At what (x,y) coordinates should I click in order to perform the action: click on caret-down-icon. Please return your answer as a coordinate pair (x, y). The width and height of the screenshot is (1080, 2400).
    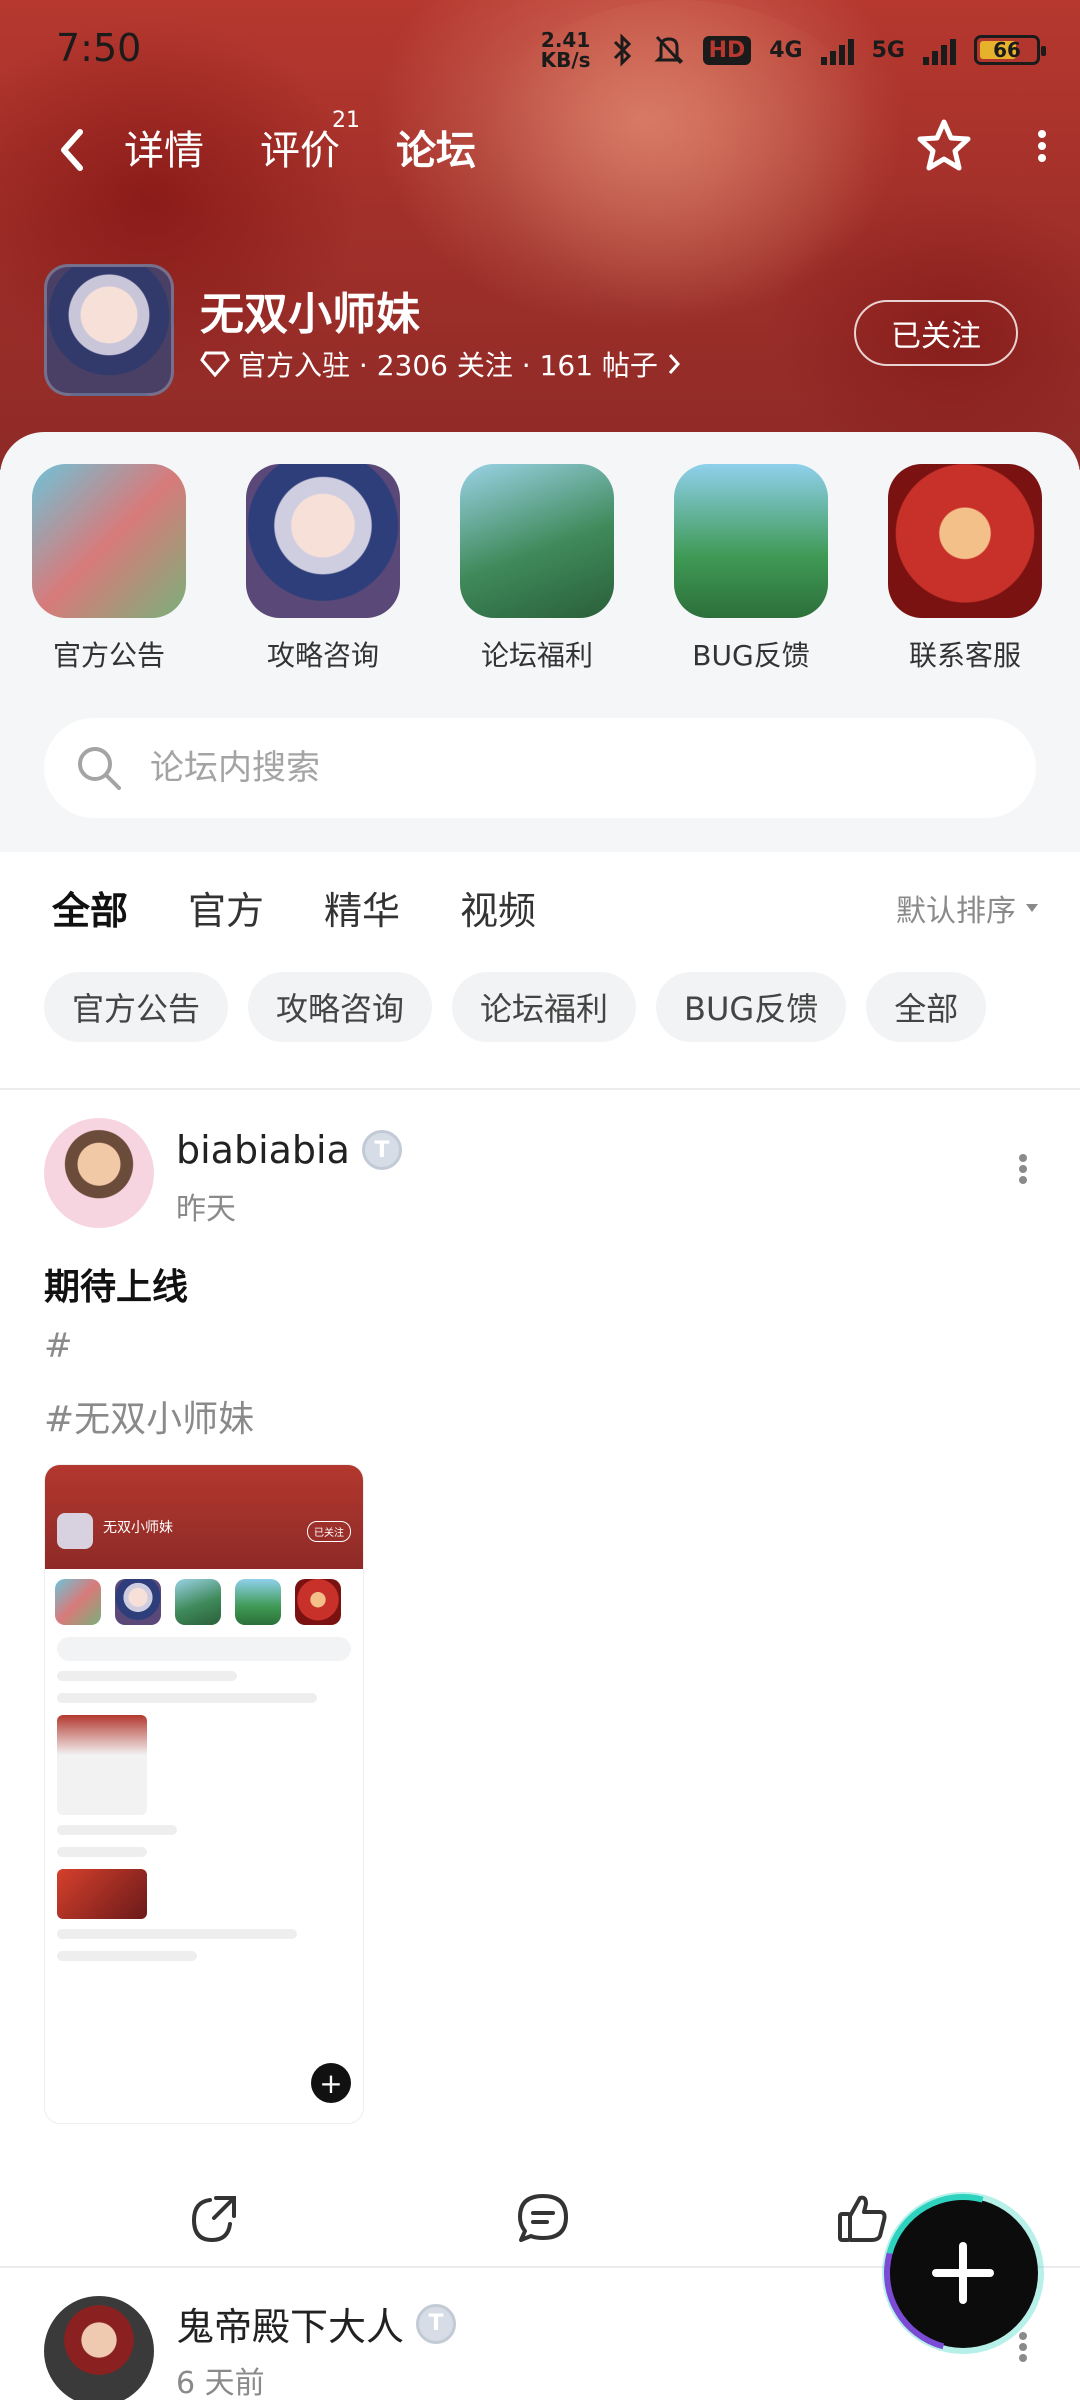
    Looking at the image, I should click on (1032, 908).